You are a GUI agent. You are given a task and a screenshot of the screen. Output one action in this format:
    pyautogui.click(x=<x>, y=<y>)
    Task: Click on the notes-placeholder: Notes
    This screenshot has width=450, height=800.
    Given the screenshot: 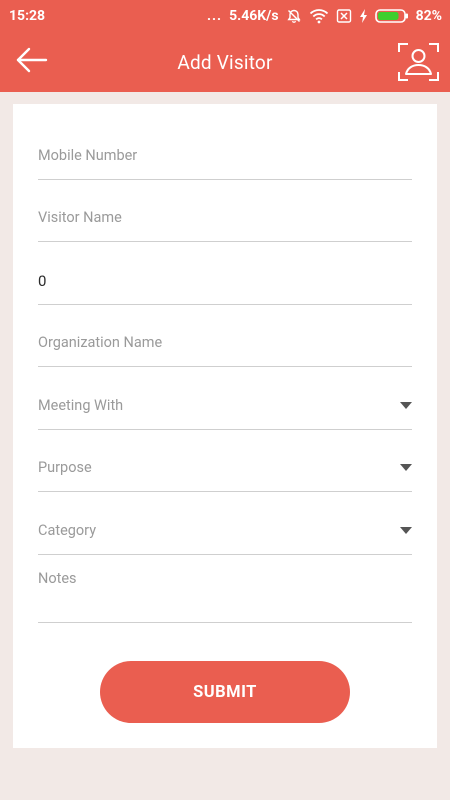 What is the action you would take?
    pyautogui.click(x=57, y=578)
    